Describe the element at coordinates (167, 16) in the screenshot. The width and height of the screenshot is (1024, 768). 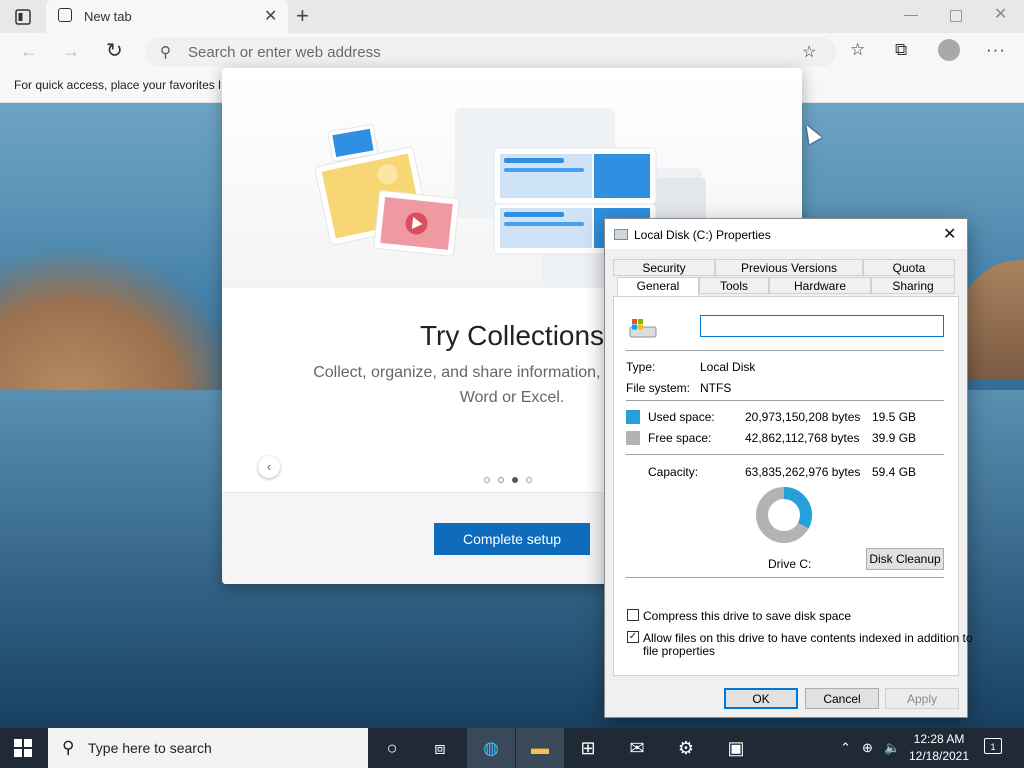
I see `tab-new-tab: New tab ✕` at that location.